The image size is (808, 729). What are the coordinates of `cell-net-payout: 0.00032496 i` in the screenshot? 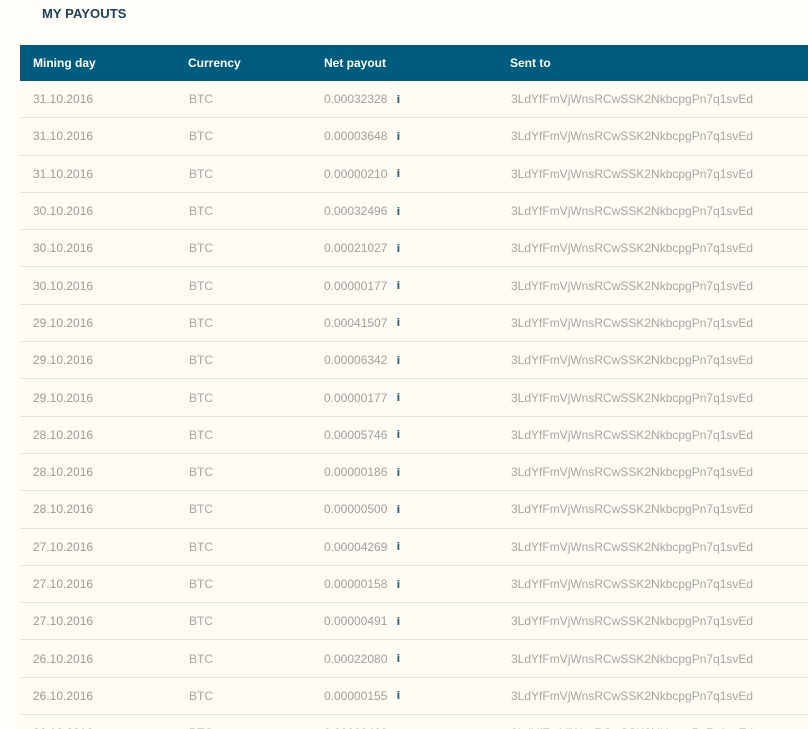 It's located at (417, 211).